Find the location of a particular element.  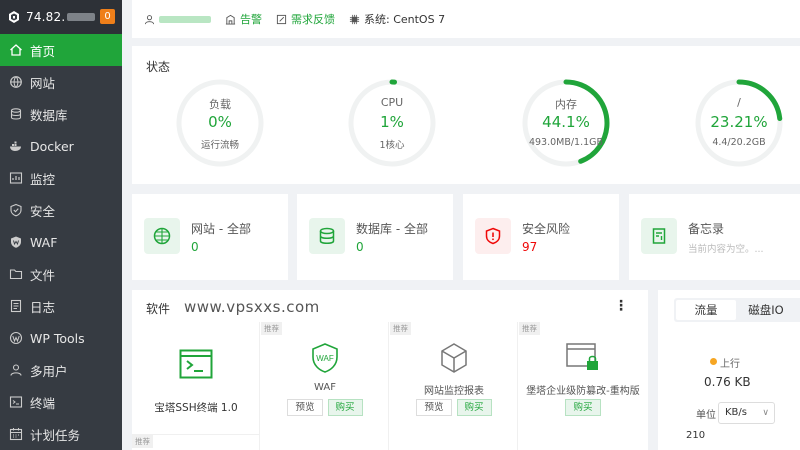

sidebar-item-label: WAF is located at coordinates (44, 242).